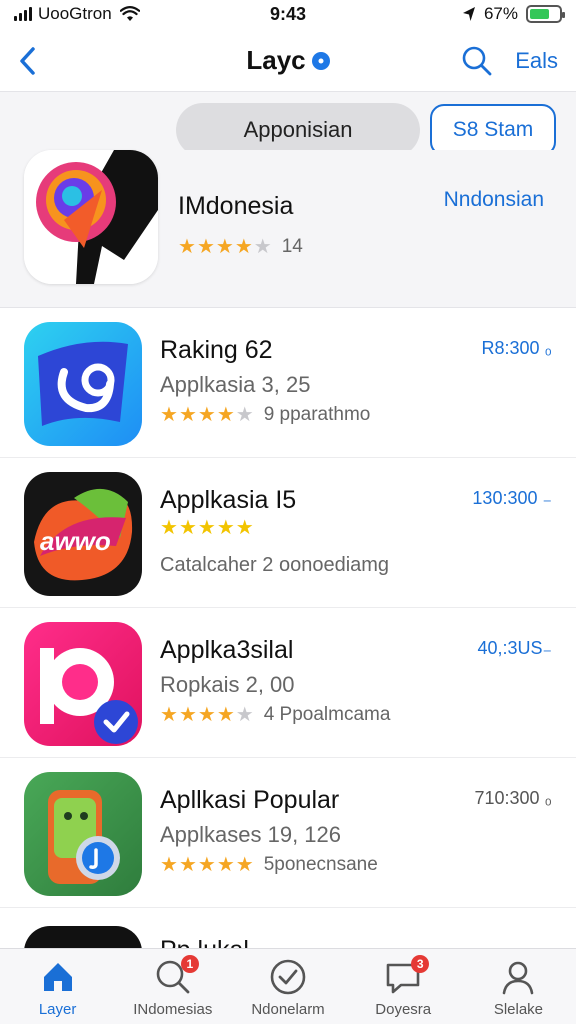 The image size is (576, 1024). What do you see at coordinates (320, 60) in the screenshot?
I see `verified-badge-icon` at bounding box center [320, 60].